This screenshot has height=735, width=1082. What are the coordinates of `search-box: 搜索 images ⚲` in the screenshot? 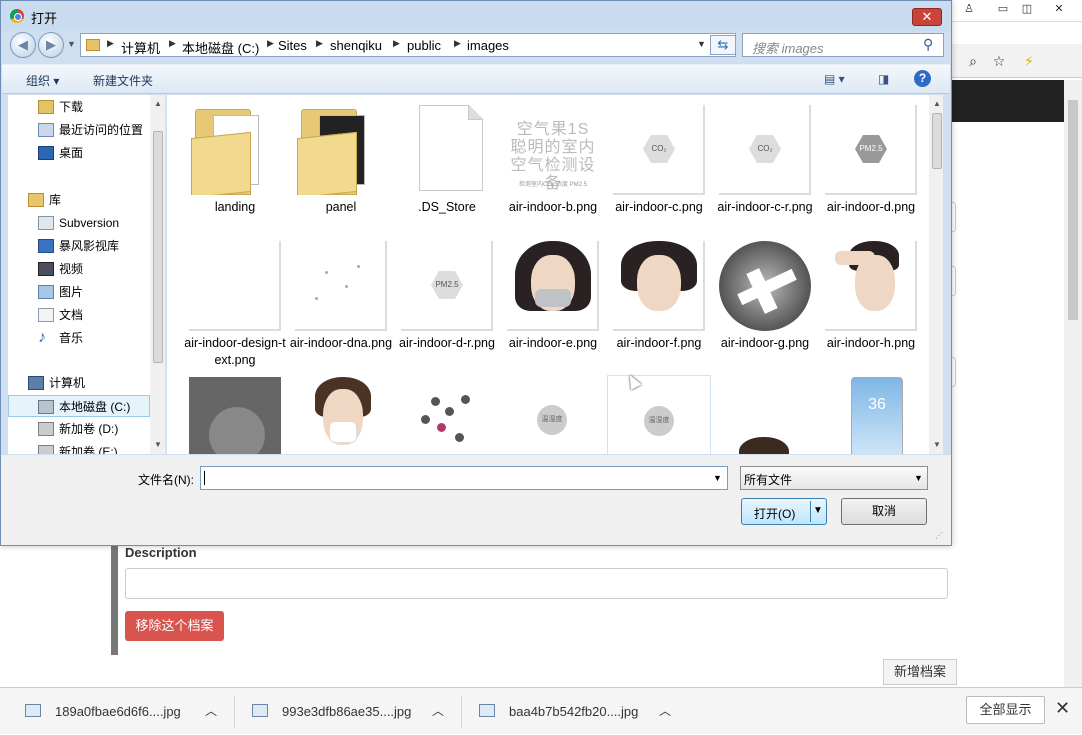 It's located at (843, 45).